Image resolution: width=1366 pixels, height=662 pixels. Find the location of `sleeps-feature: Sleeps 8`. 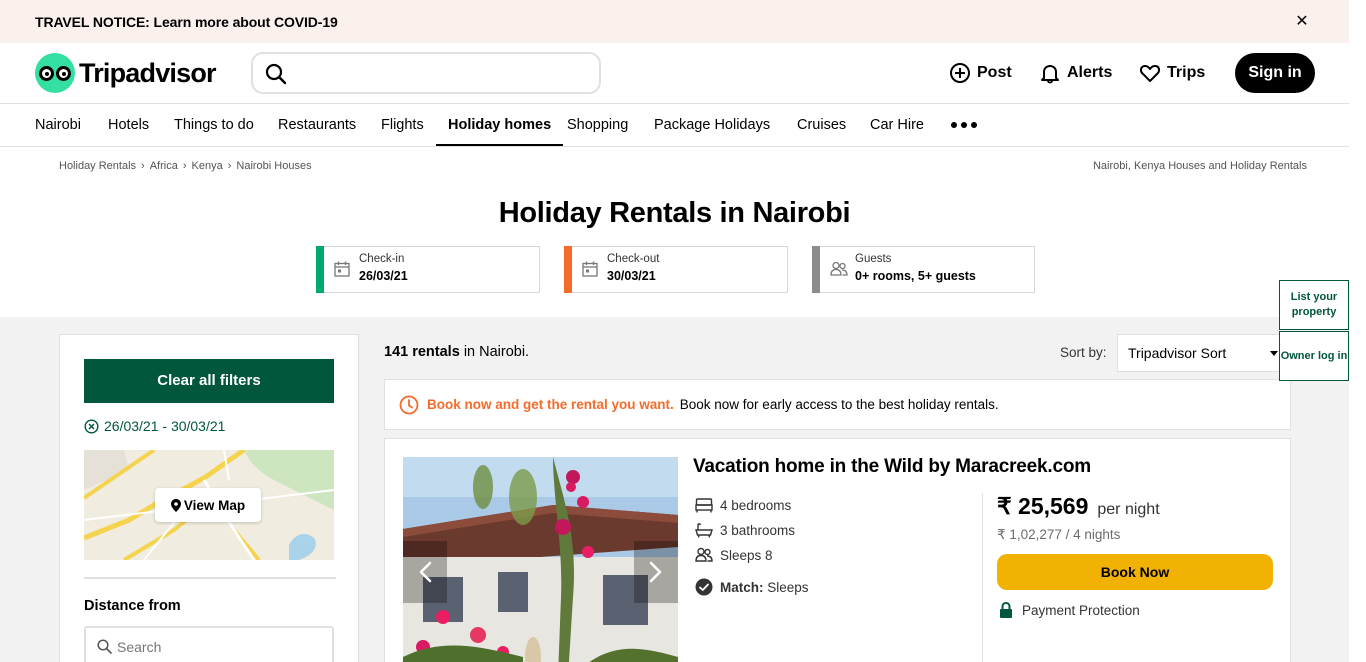

sleeps-feature: Sleeps 8 is located at coordinates (734, 555).